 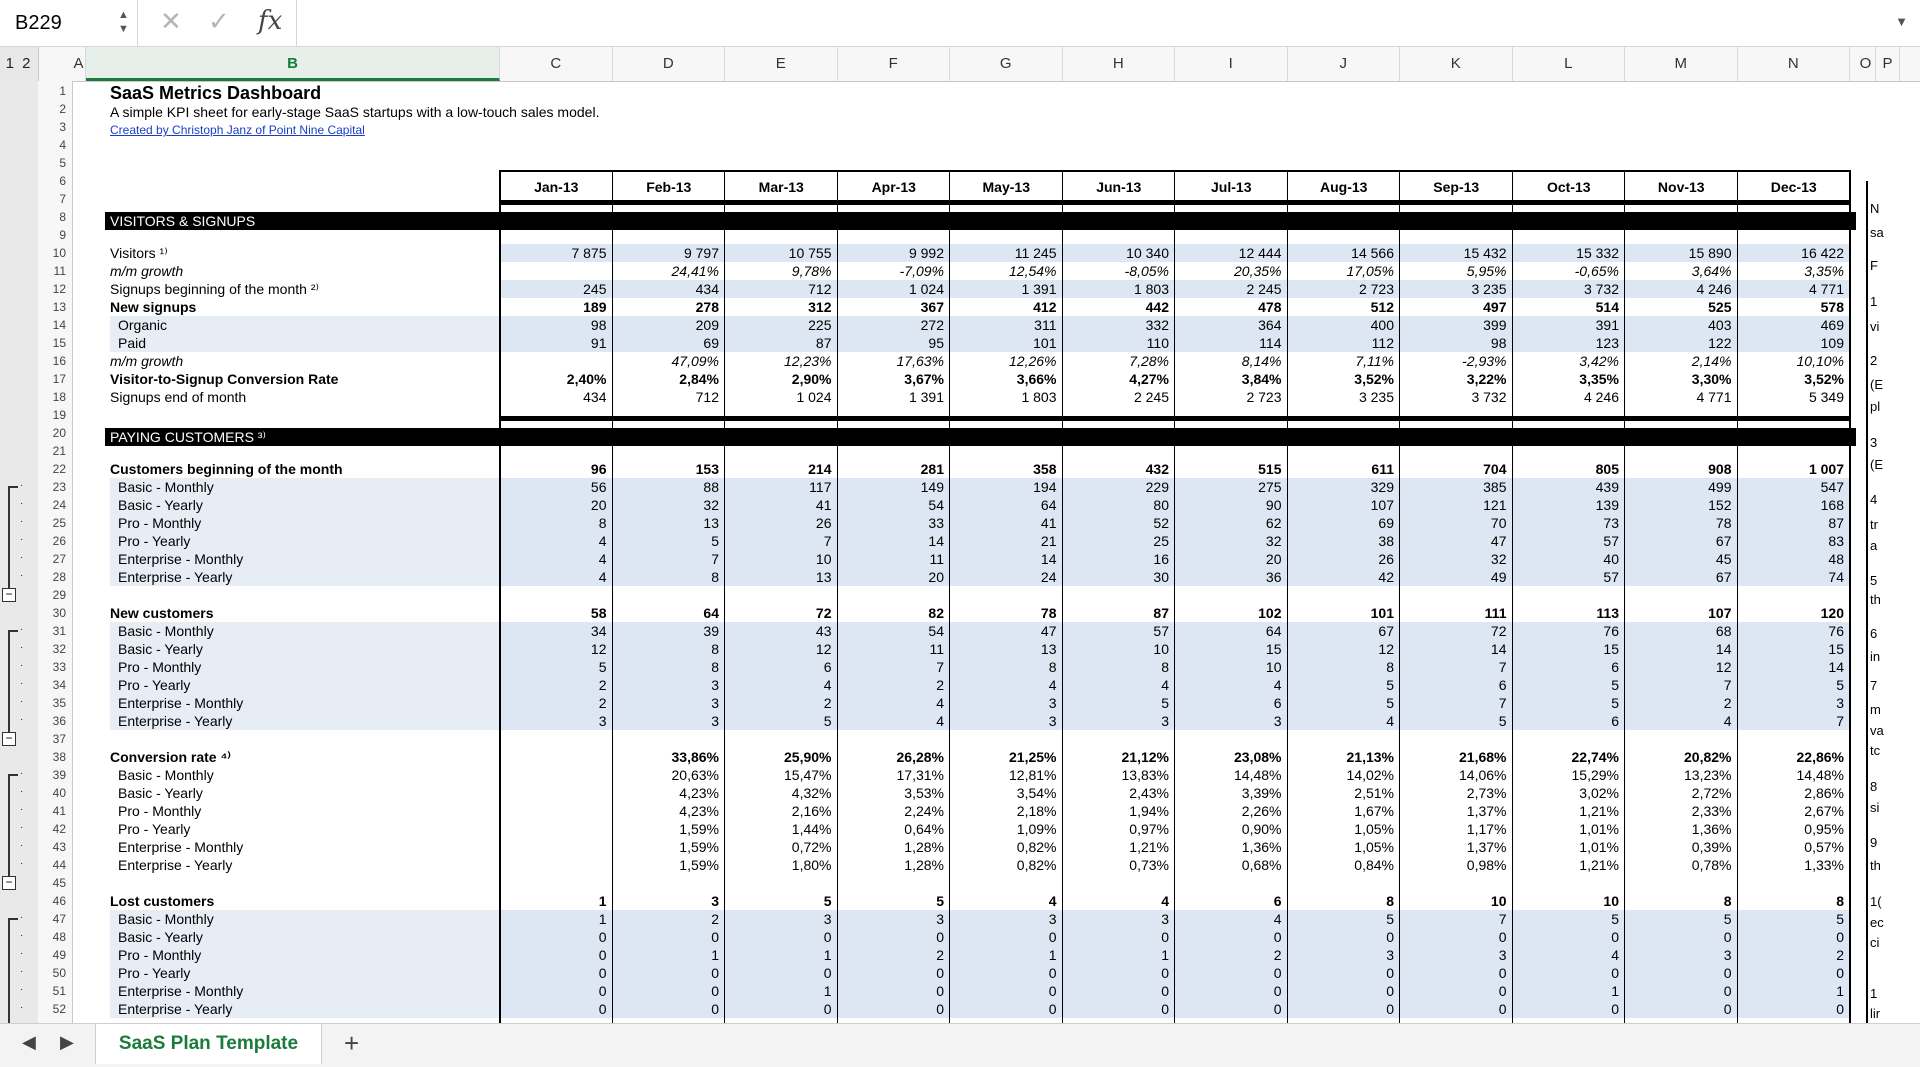 What do you see at coordinates (1341, 289) in the screenshot?
I see `data-cell: 2 723` at bounding box center [1341, 289].